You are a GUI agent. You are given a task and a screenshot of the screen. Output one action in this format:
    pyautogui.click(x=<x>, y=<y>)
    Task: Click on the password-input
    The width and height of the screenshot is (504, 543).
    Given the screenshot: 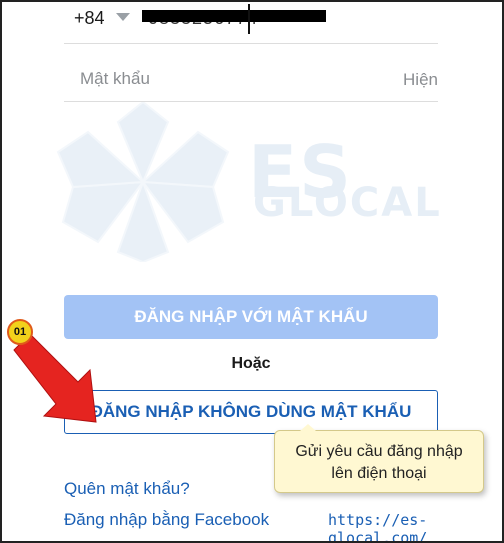 What is the action you would take?
    pyautogui.click(x=220, y=79)
    